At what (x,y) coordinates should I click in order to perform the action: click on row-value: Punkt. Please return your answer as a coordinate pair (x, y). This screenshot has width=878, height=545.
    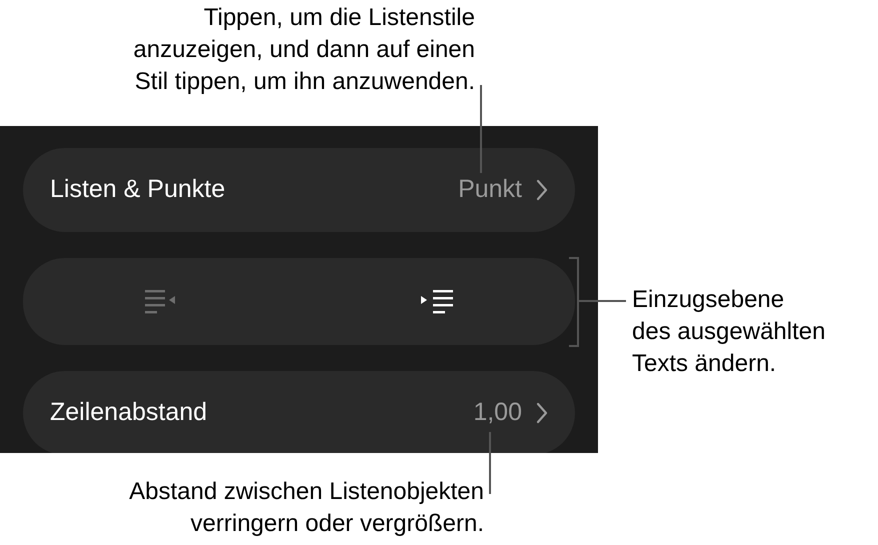
    Looking at the image, I should click on (490, 190).